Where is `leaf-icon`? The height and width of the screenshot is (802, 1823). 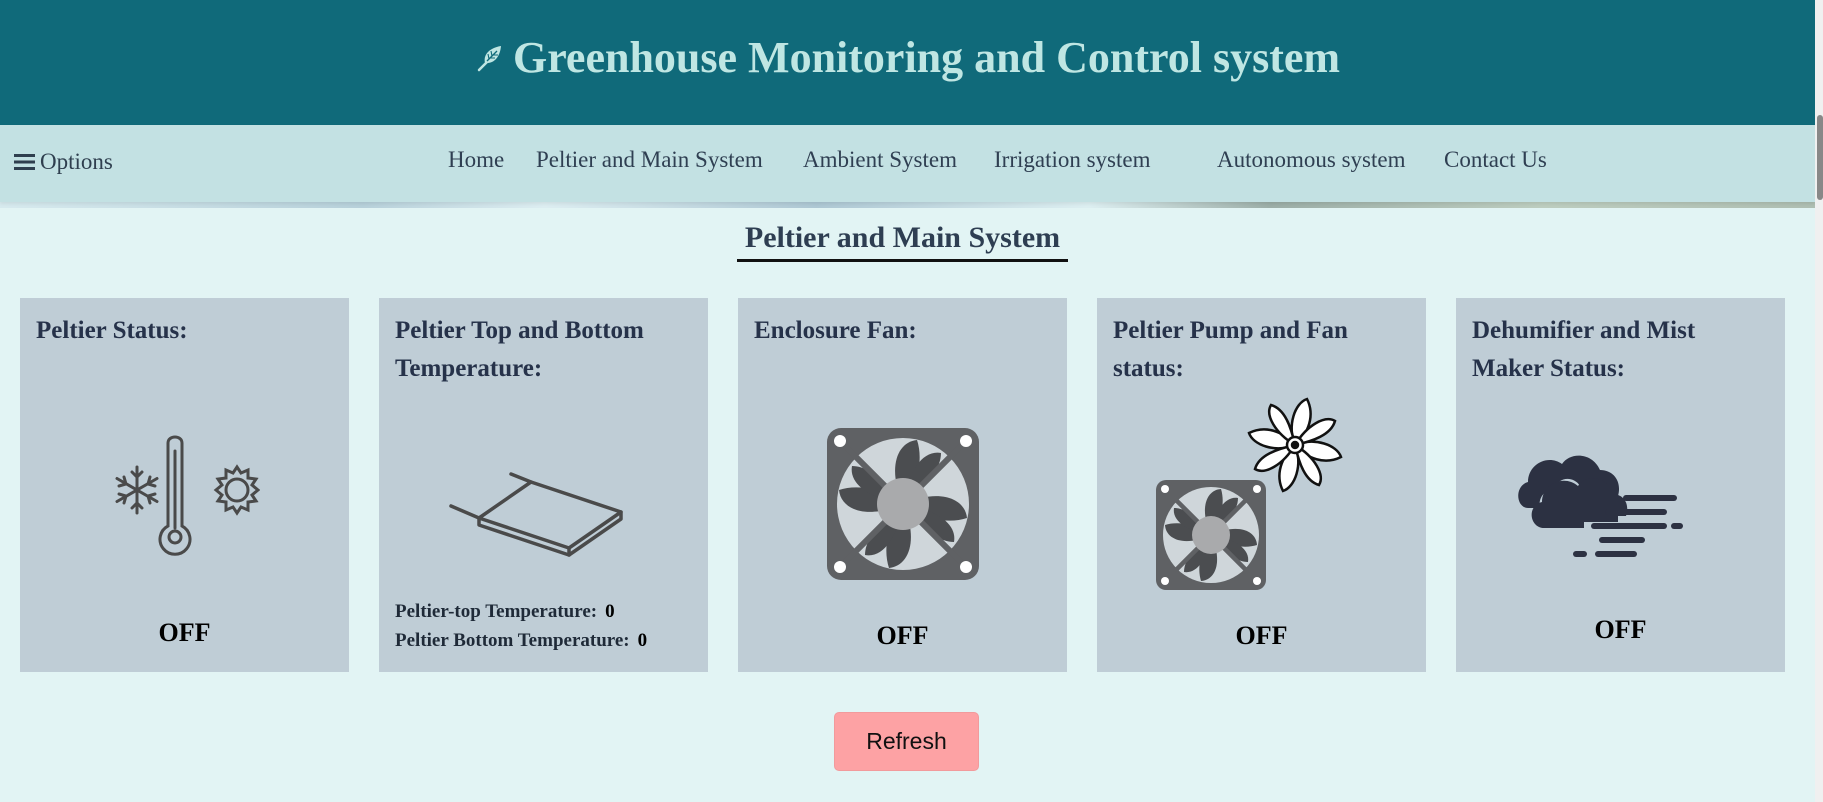 leaf-icon is located at coordinates (489, 58).